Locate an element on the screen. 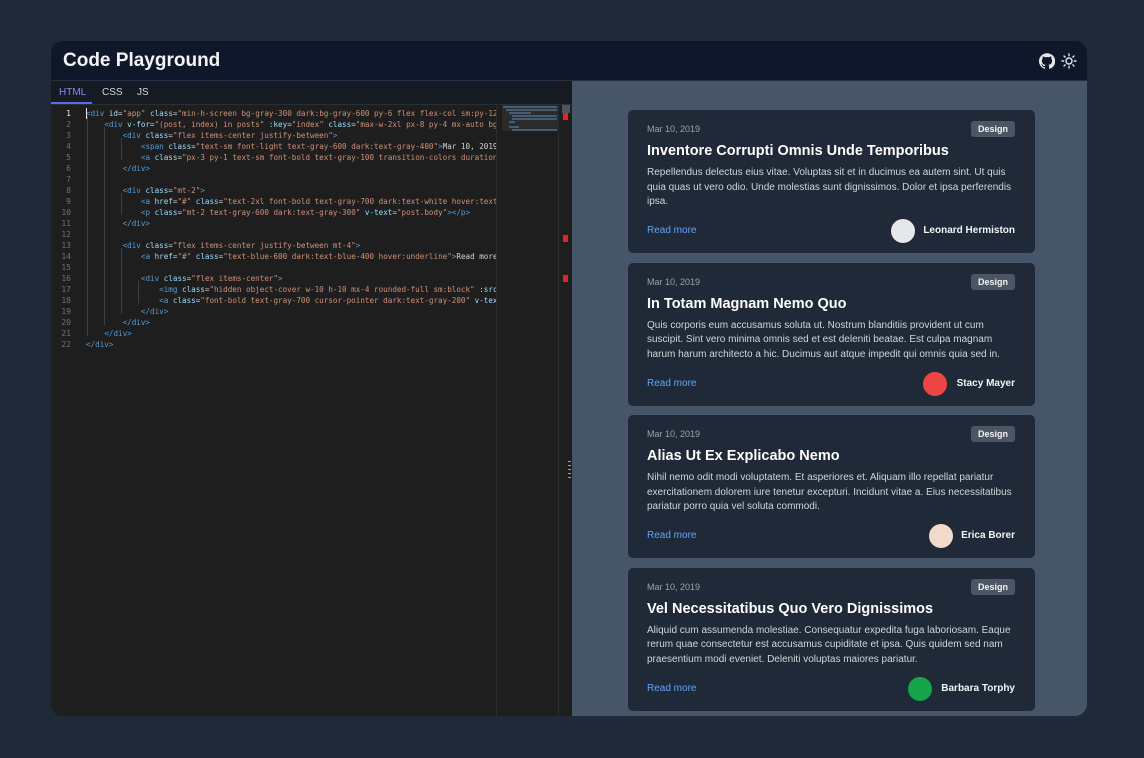 This screenshot has height=758, width=1144. line-number: 7 is located at coordinates (68, 179).